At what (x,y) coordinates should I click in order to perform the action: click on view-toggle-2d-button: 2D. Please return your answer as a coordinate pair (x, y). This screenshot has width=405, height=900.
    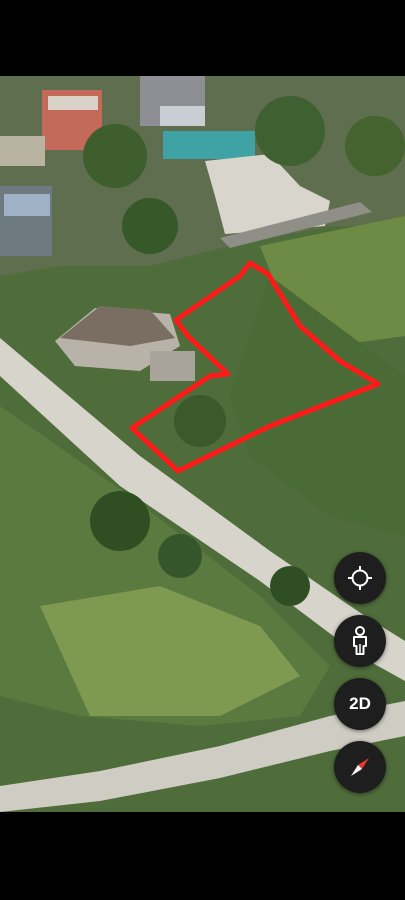
    Looking at the image, I should click on (360, 704).